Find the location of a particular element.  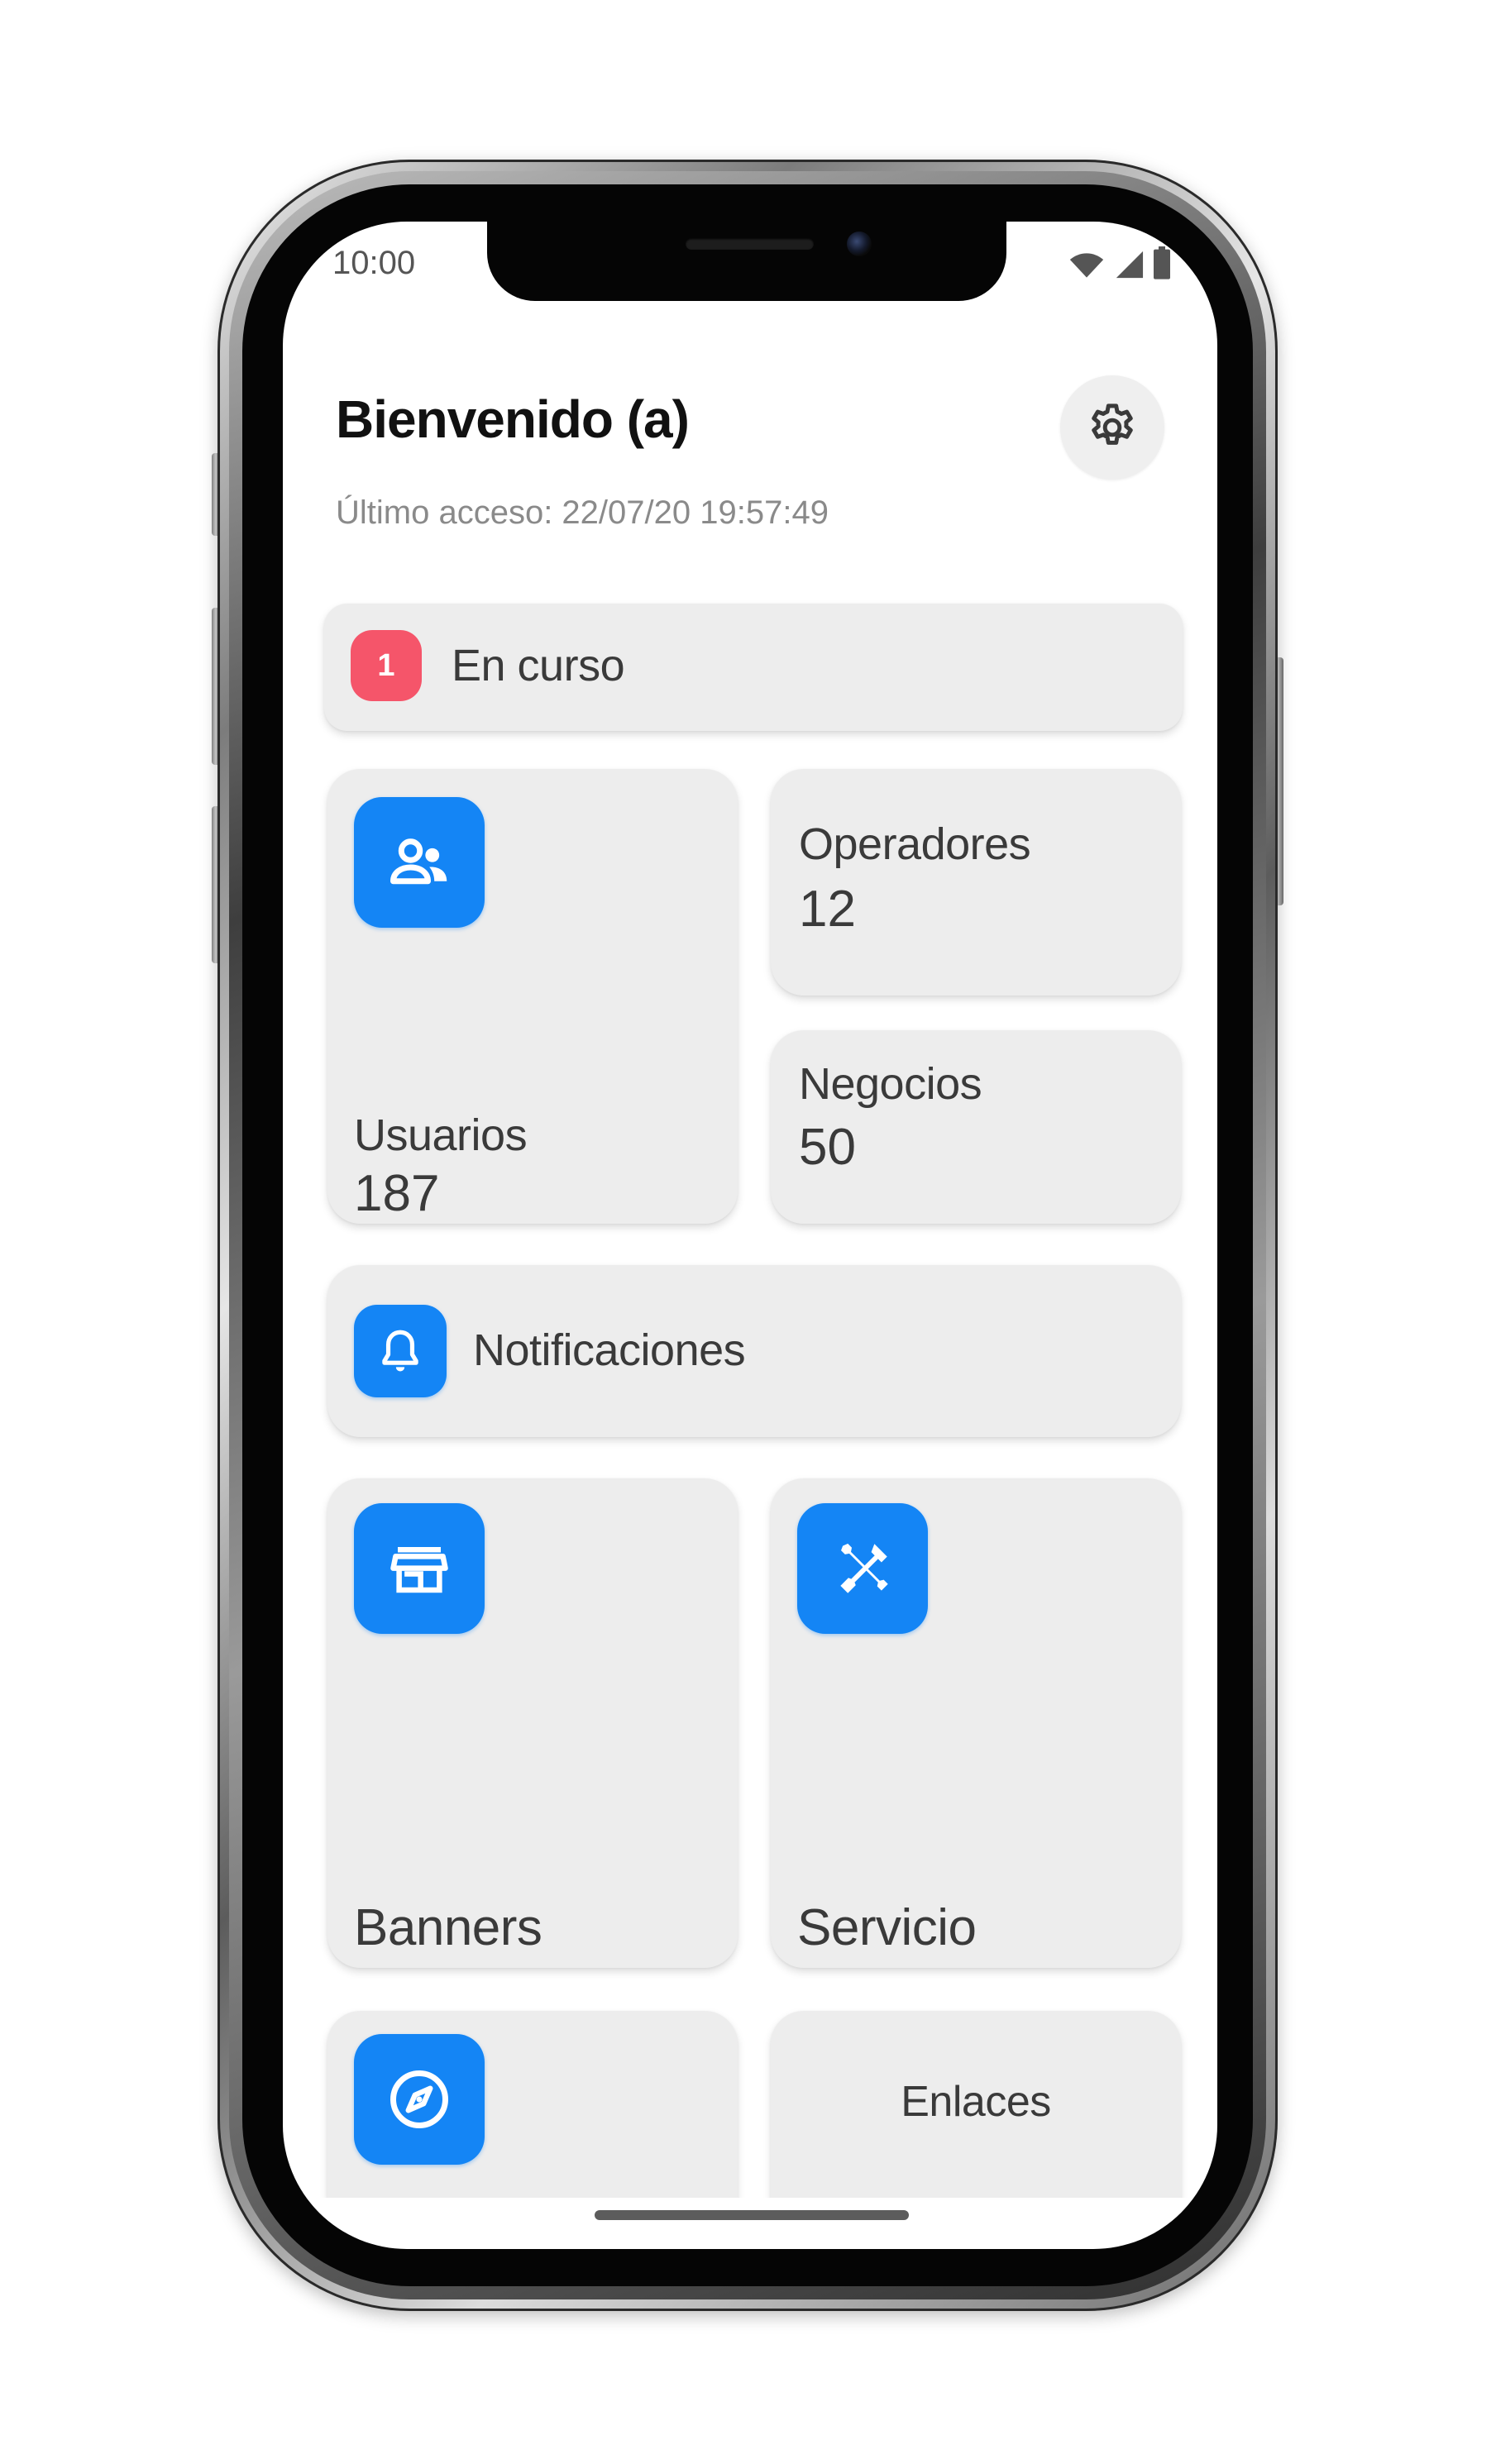

operators-card: Operadores 12 is located at coordinates (976, 883).